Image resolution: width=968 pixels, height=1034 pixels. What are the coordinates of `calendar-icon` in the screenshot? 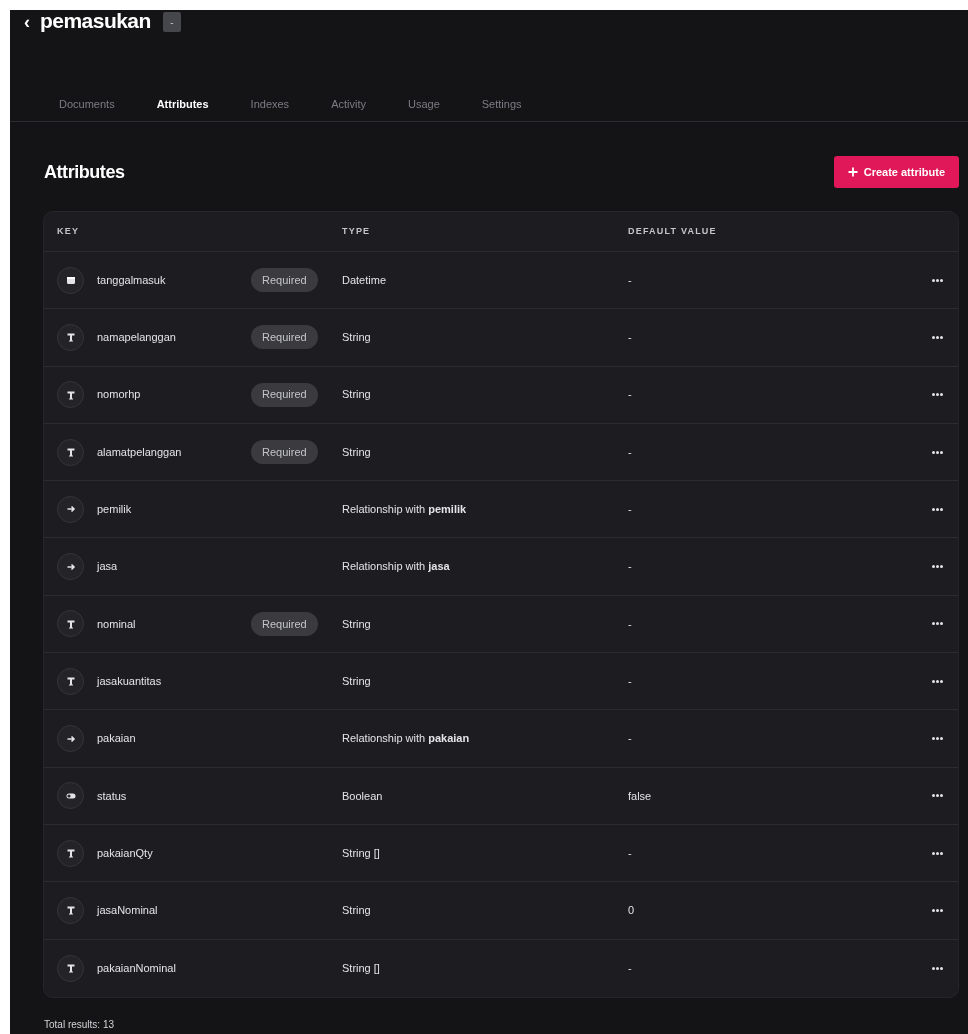 It's located at (70, 280).